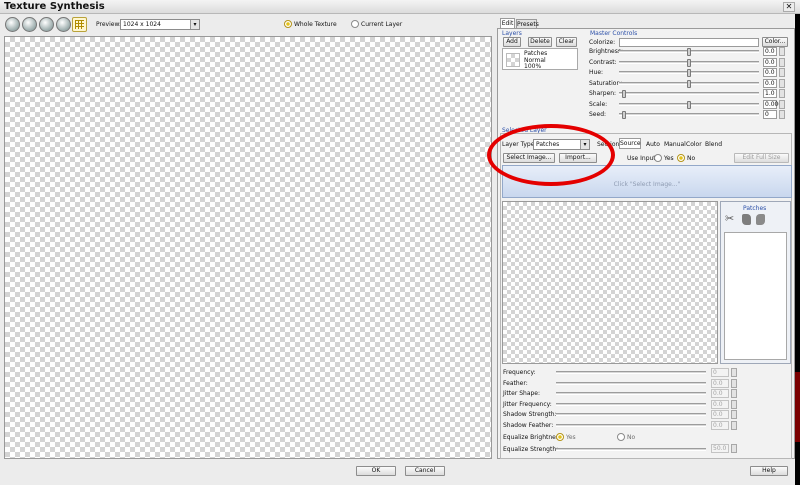 The height and width of the screenshot is (485, 800). I want to click on preview-size-select: 1024 x 1024 ▾, so click(160, 24).